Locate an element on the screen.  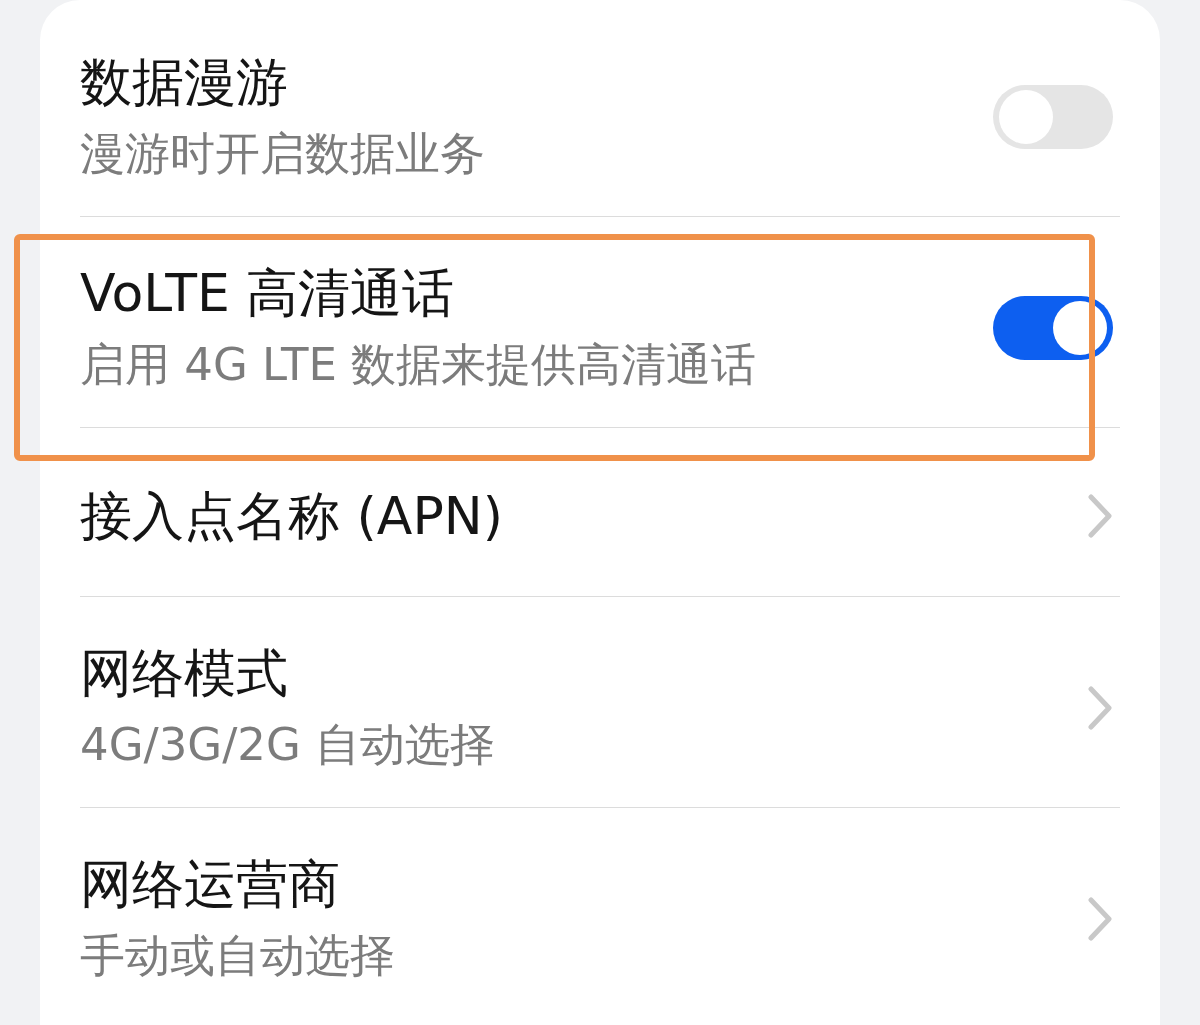
setting-description: 4G/3G/2G 自动选择 is located at coordinates (288, 745).